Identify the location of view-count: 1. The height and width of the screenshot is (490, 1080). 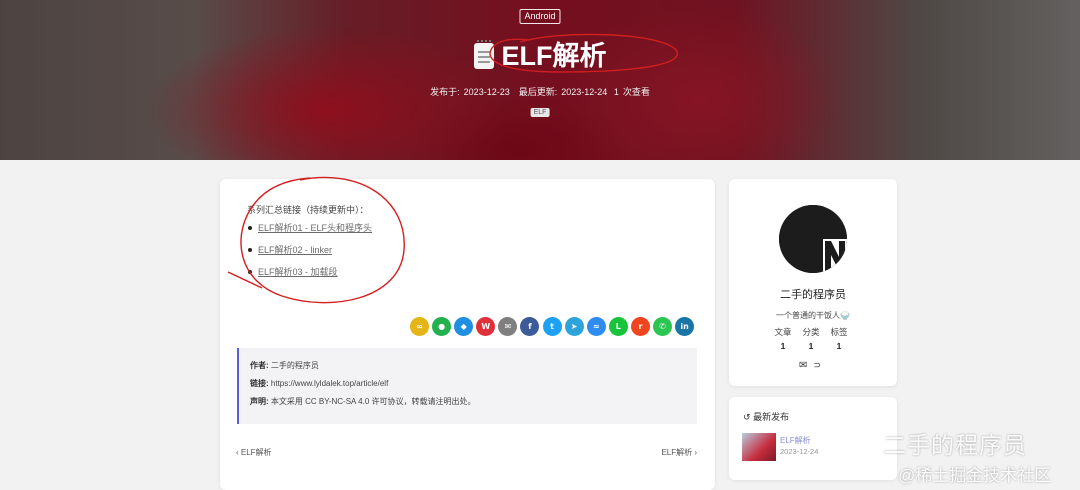
(616, 92).